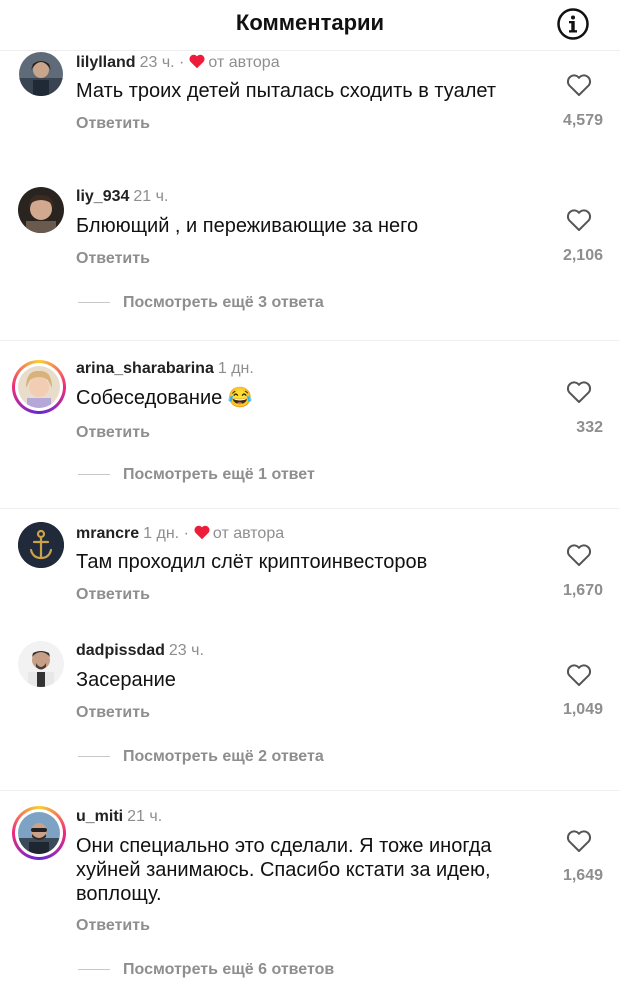 This screenshot has width=620, height=1004. Describe the element at coordinates (582, 590) in the screenshot. I see `like-count: 1,670` at that location.